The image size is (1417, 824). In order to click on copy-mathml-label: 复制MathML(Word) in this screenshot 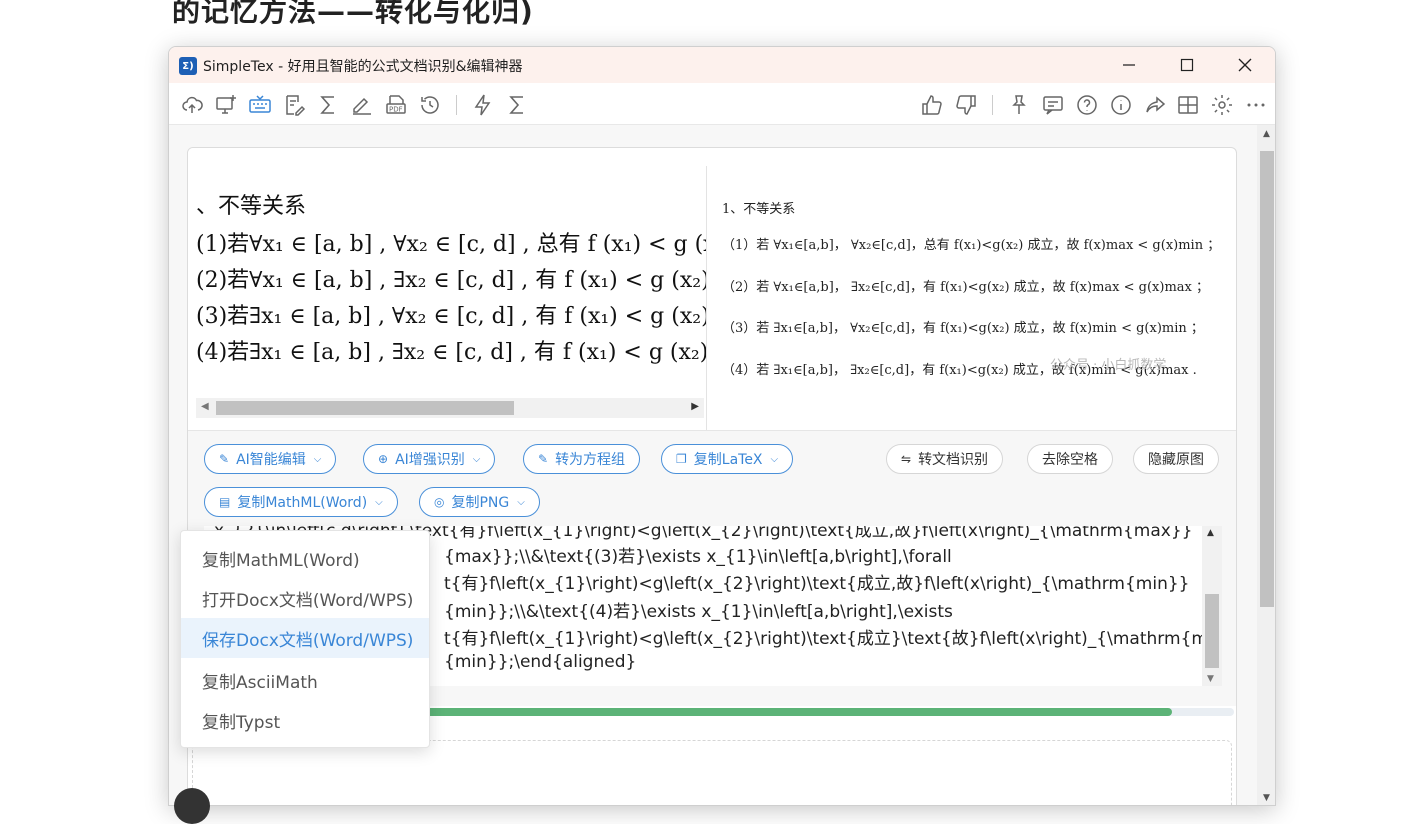, I will do `click(302, 503)`.